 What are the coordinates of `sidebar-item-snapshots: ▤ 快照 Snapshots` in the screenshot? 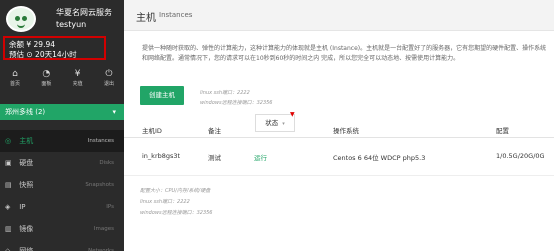 It's located at (62, 185).